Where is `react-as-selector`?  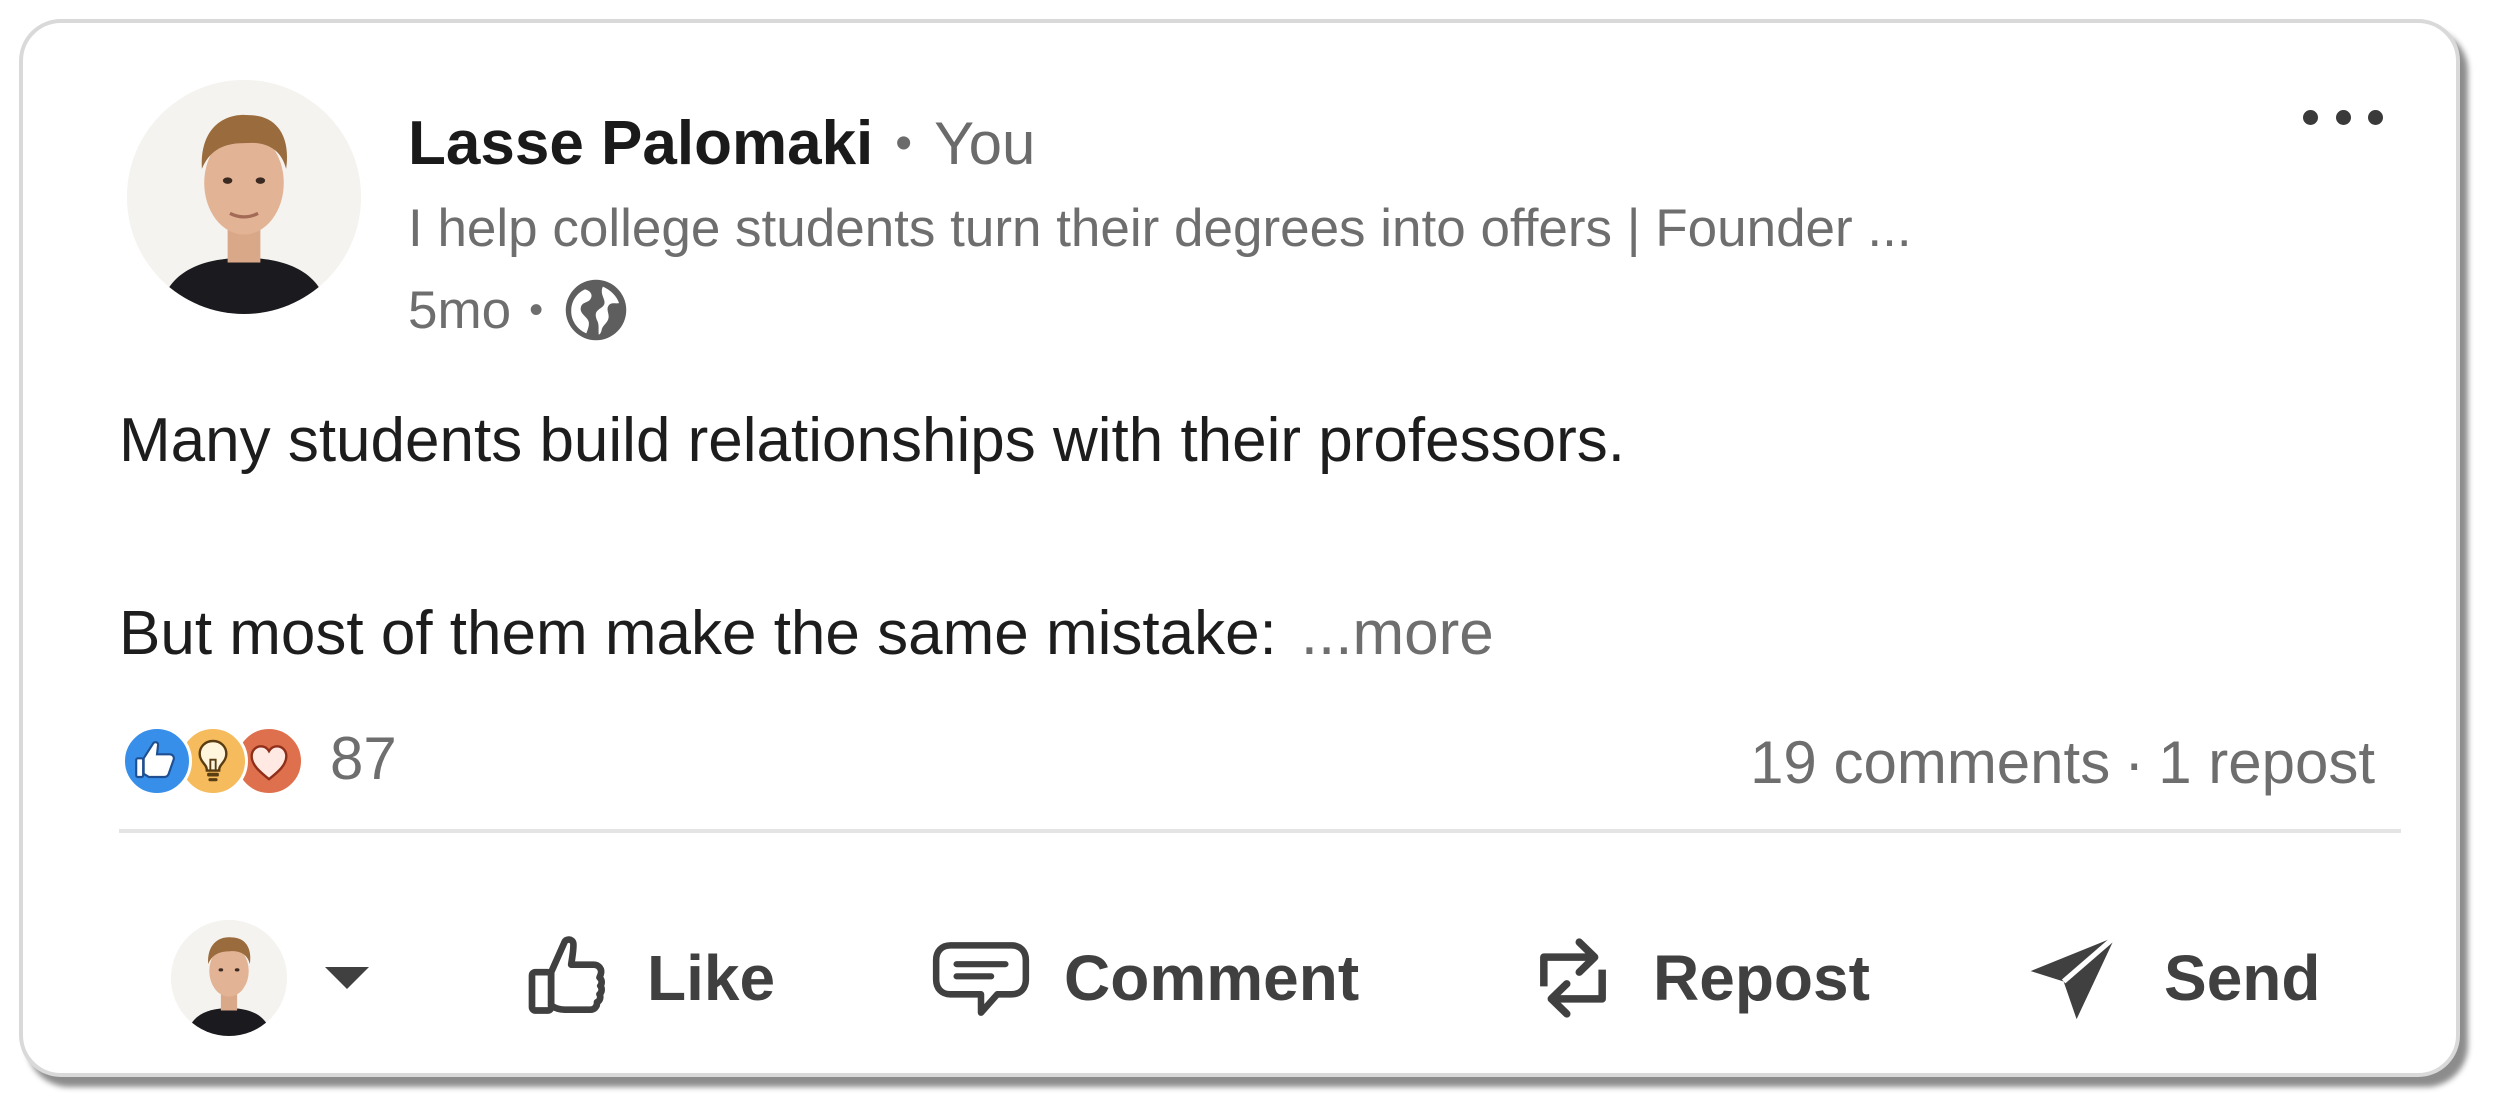 react-as-selector is located at coordinates (270, 978).